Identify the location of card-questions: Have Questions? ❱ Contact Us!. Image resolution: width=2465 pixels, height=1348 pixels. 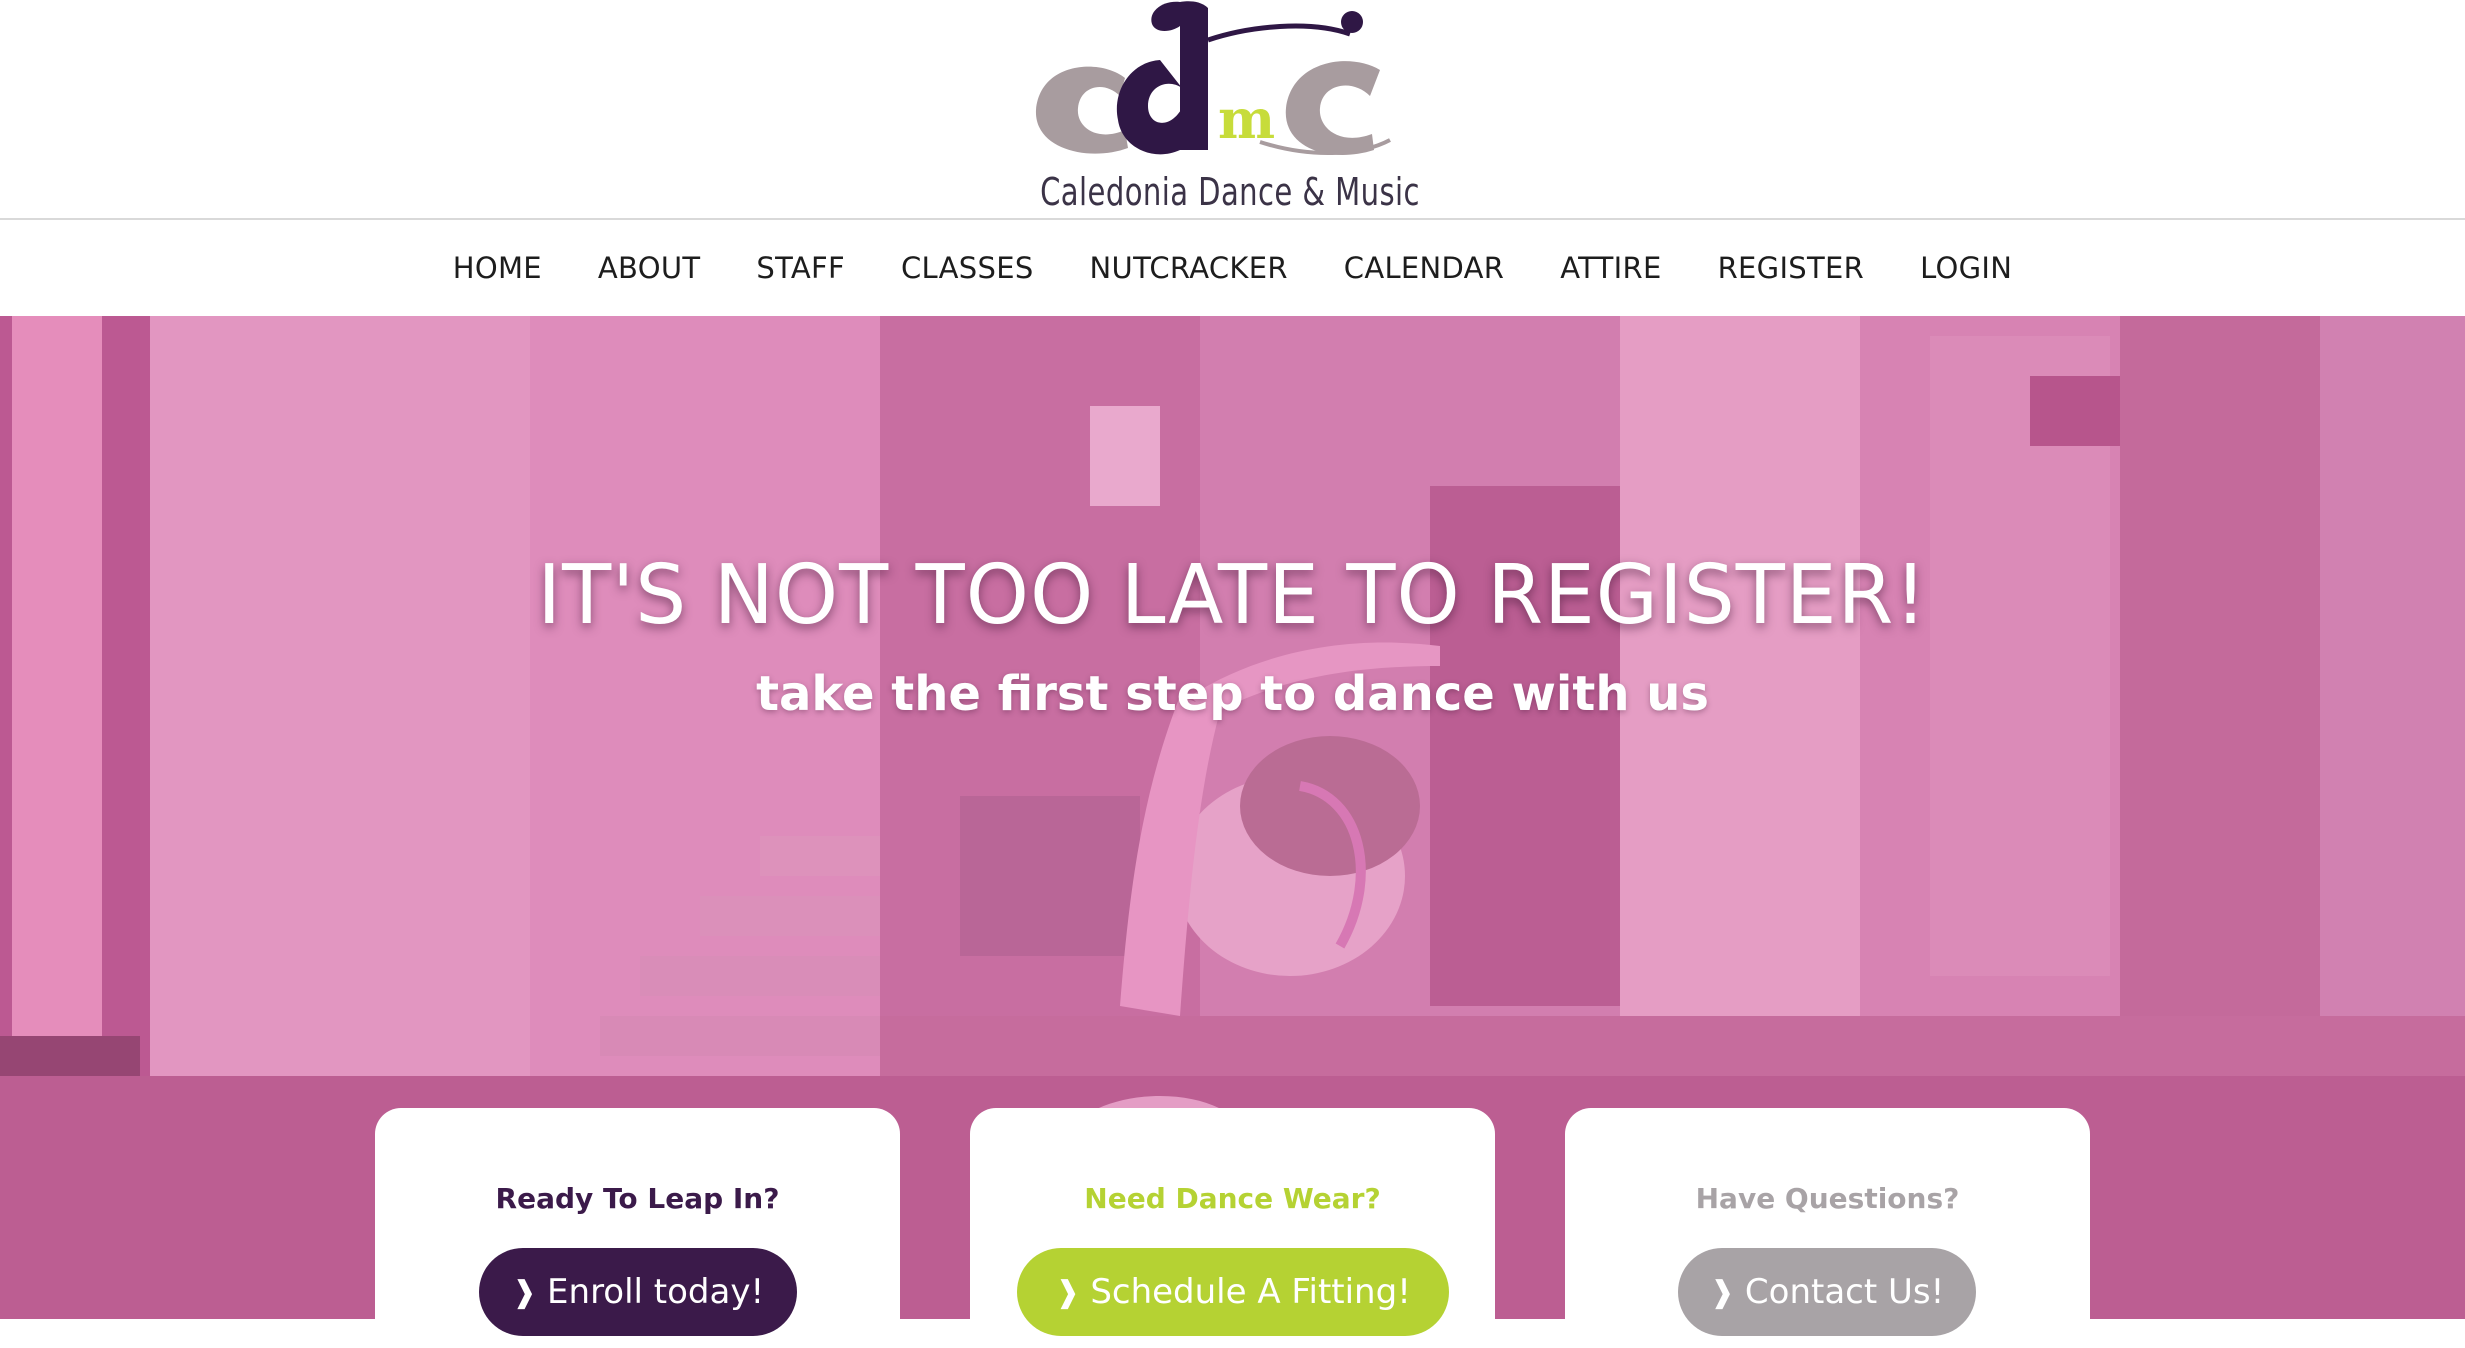
(1827, 1228).